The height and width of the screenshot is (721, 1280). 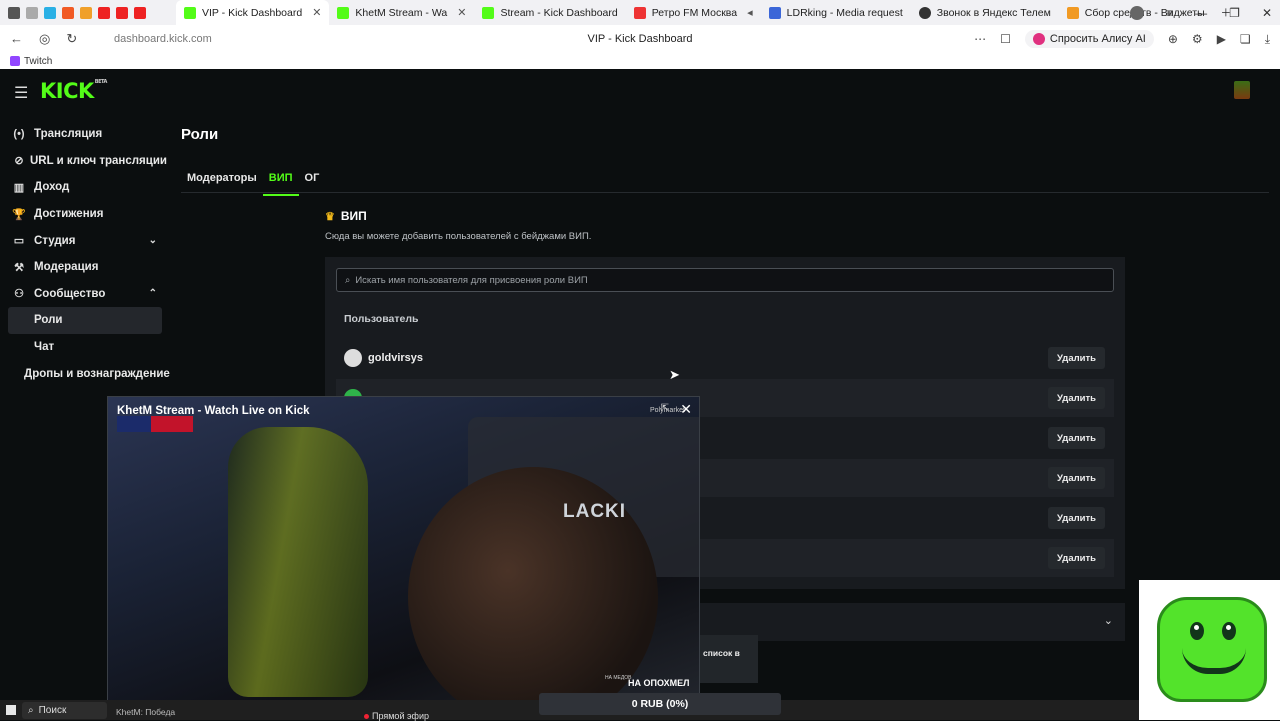 I want to click on menu-icon: ≡, so click(x=1169, y=13).